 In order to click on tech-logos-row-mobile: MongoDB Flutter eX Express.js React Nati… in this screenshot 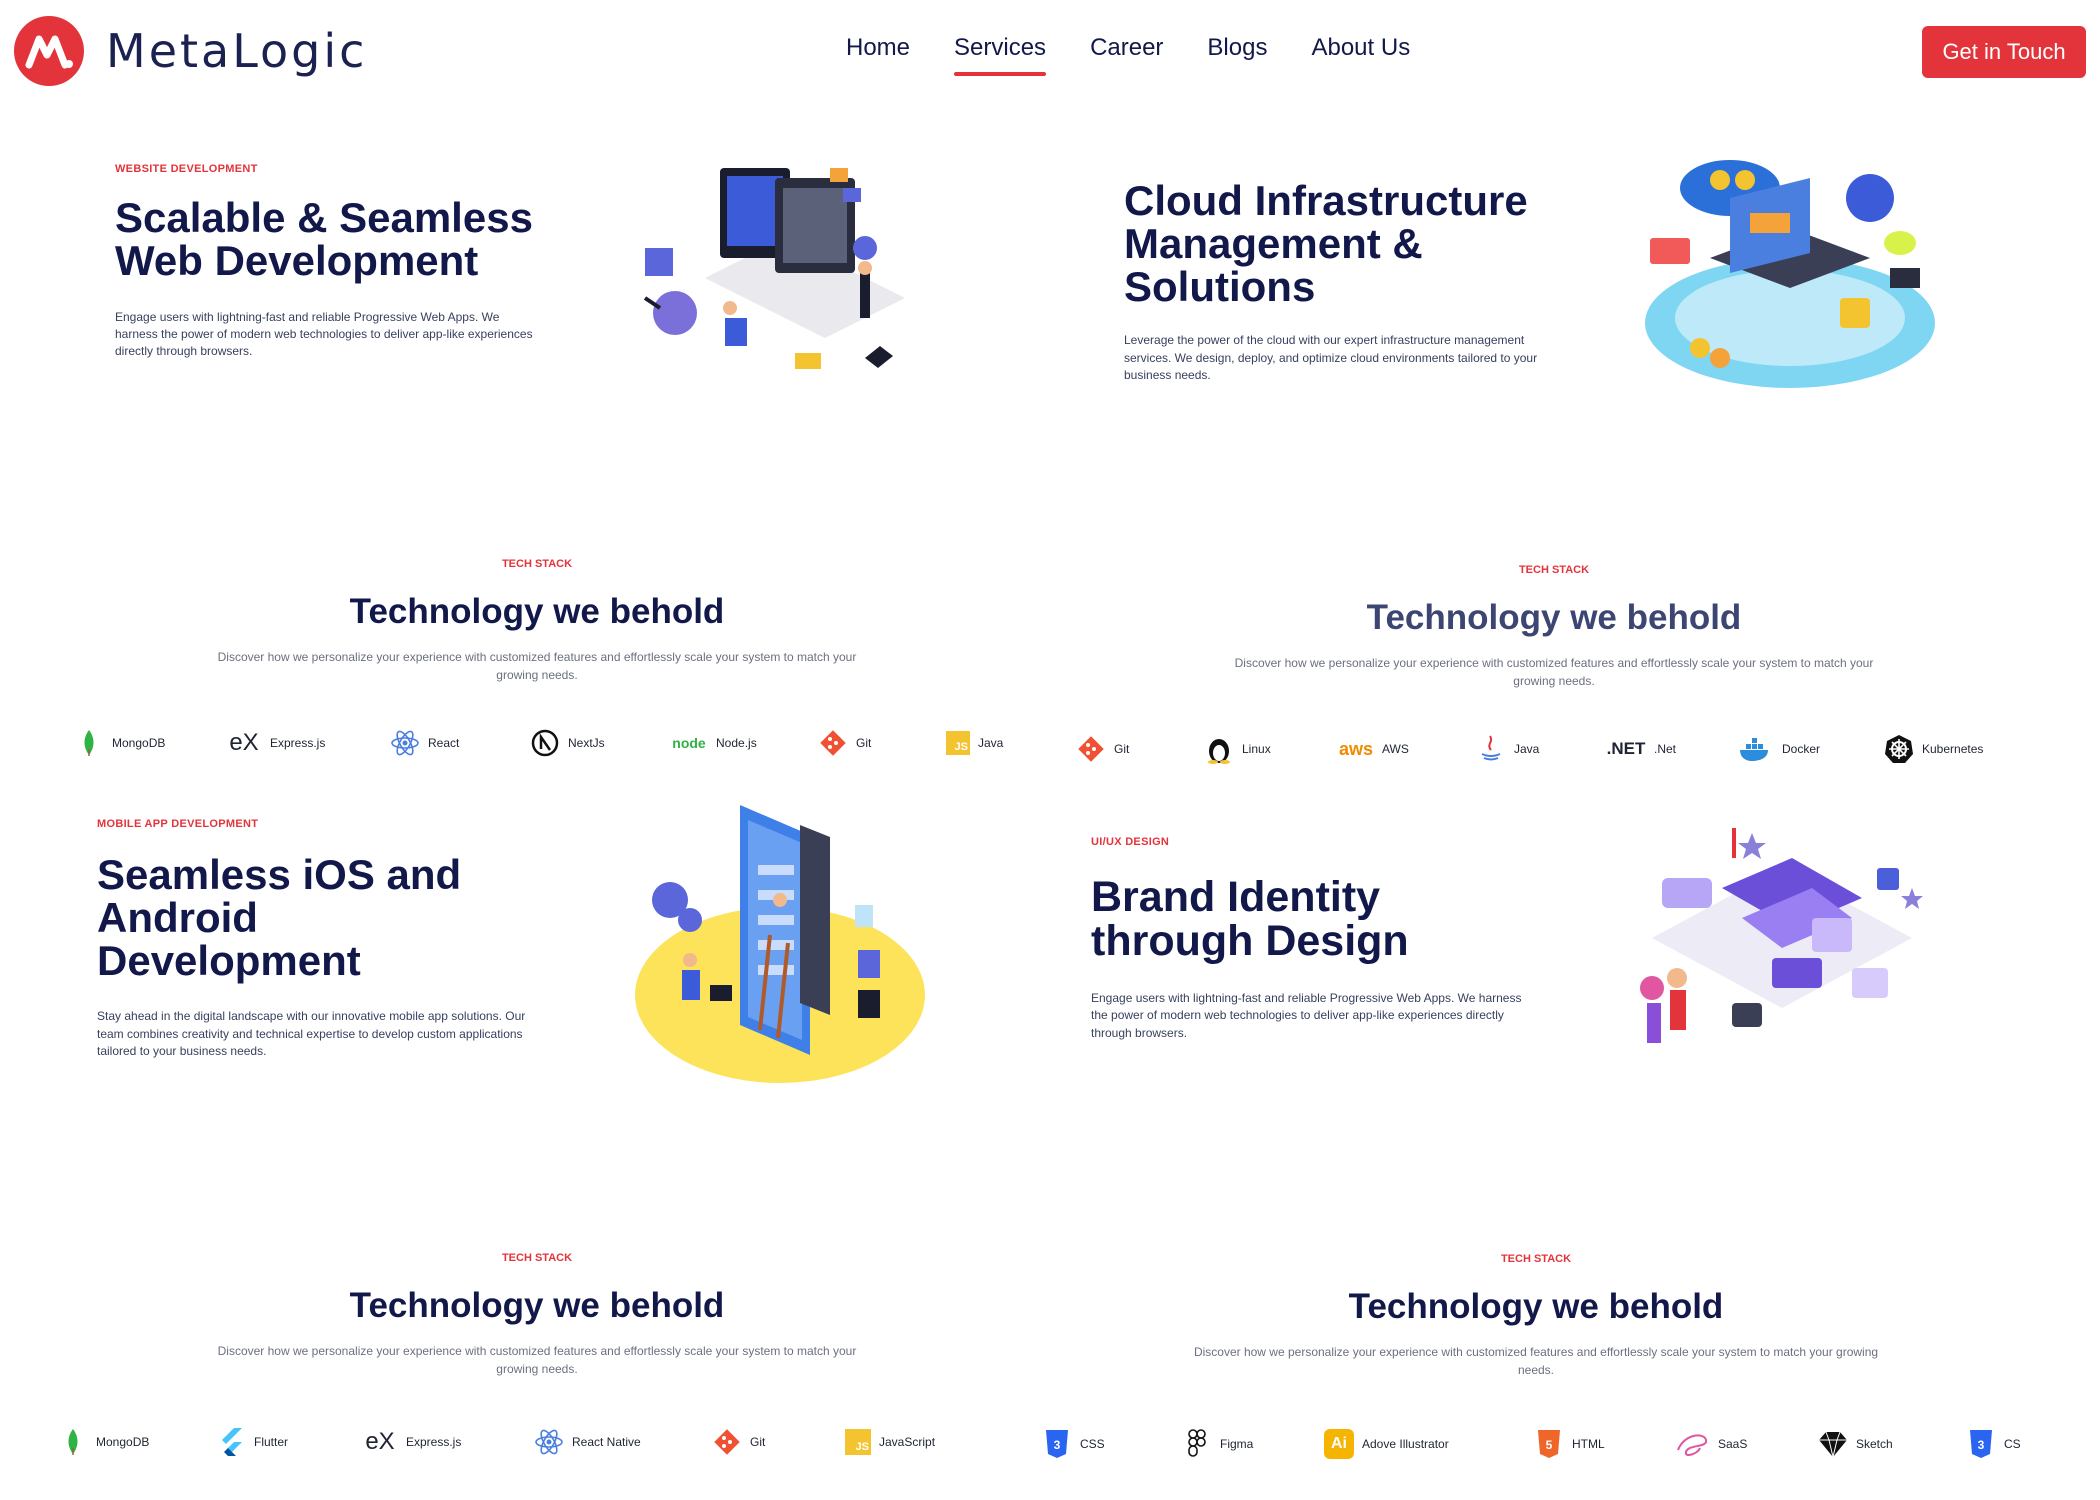, I will do `click(508, 1442)`.